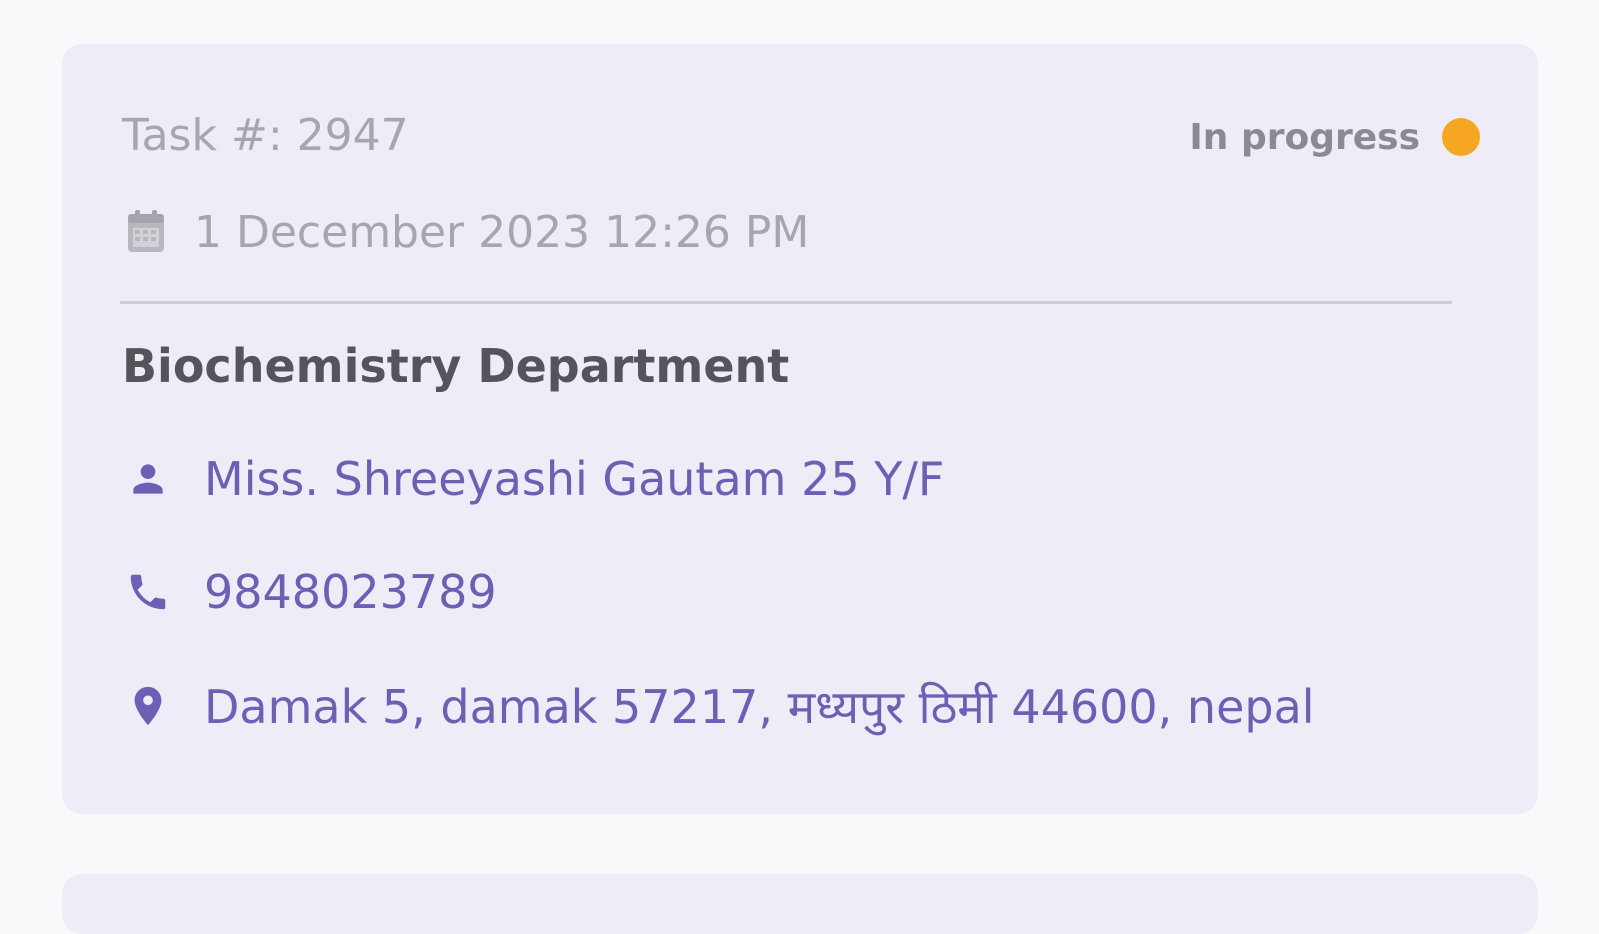 This screenshot has height=934, width=1599. Describe the element at coordinates (574, 479) in the screenshot. I see `patient-name: Miss. Shreeyashi Gautam 25 Y/F` at that location.